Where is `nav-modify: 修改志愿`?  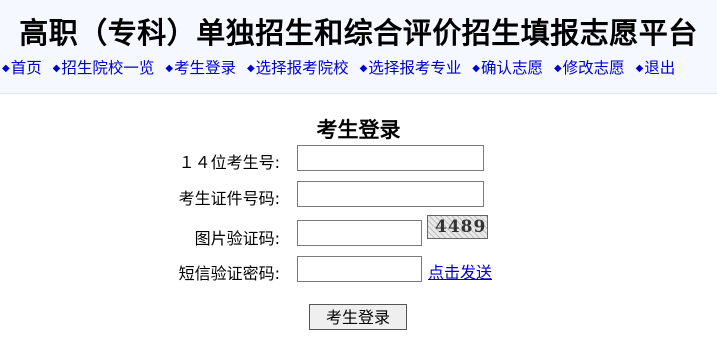 nav-modify: 修改志愿 is located at coordinates (594, 68).